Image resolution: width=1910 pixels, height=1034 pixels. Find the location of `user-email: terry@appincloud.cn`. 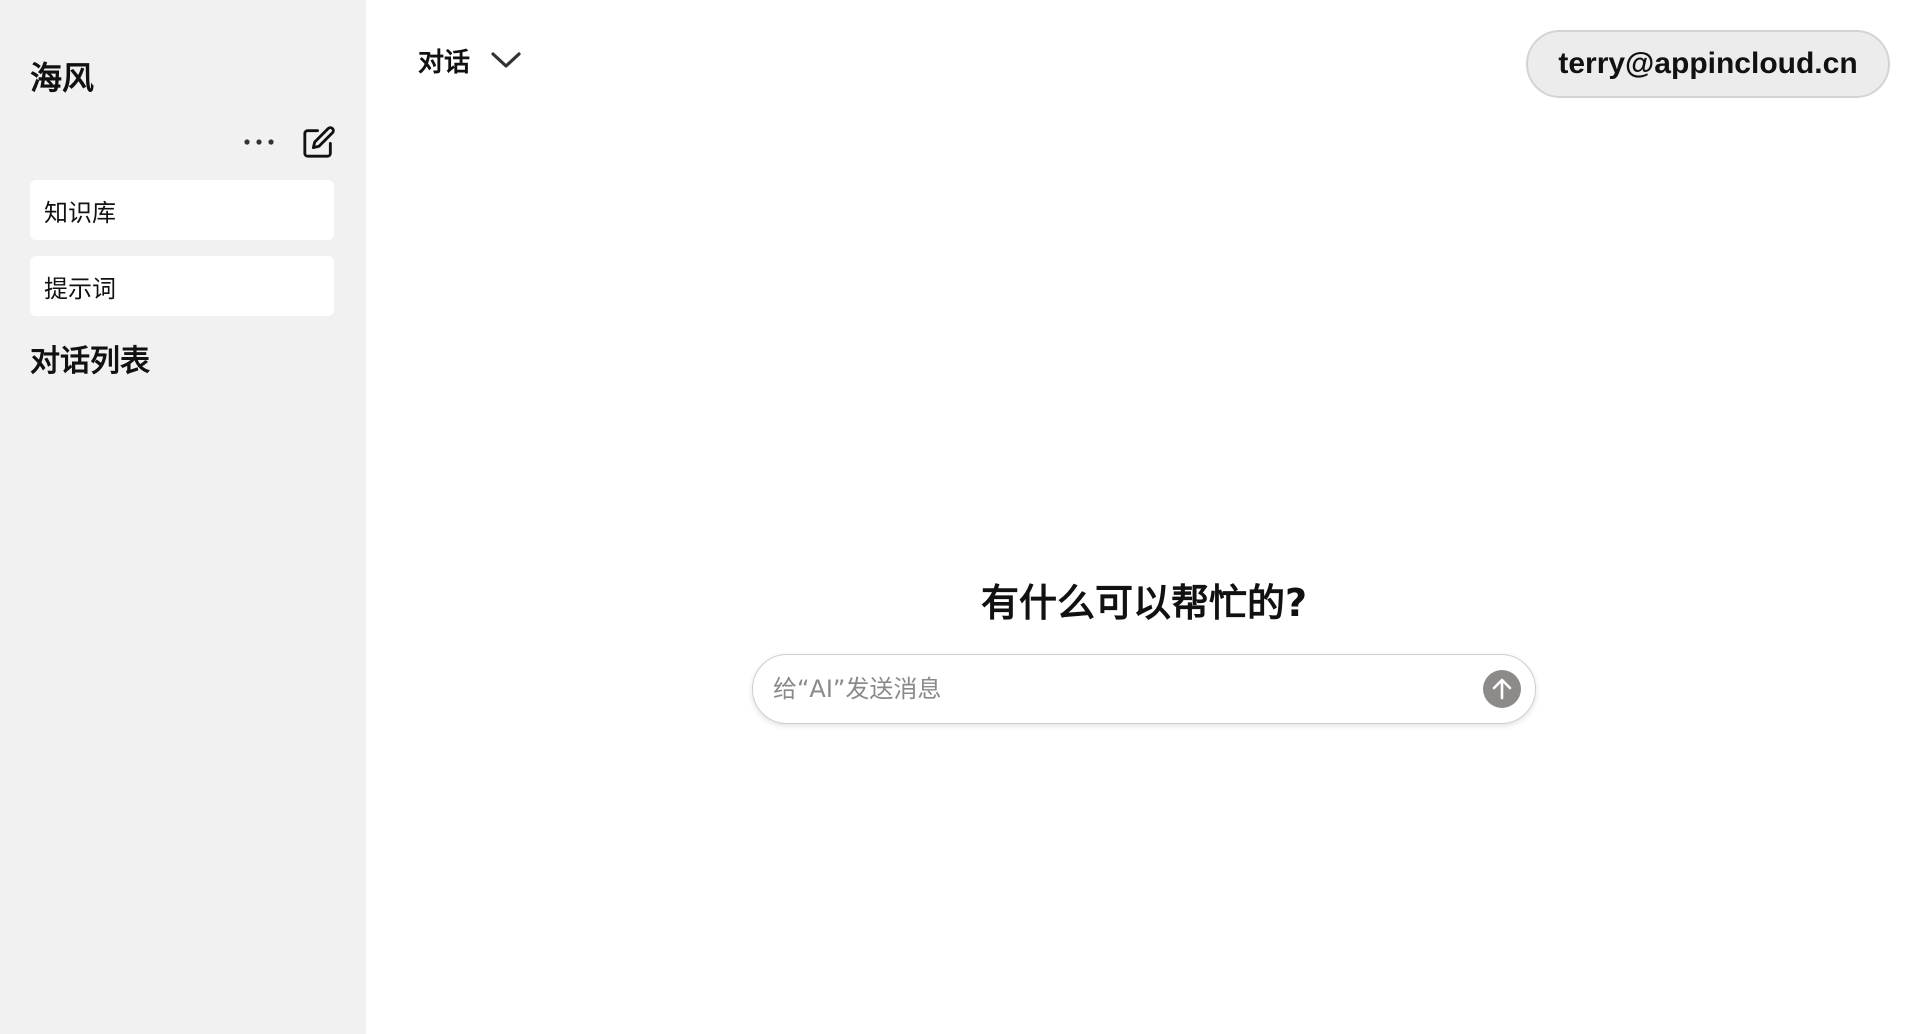

user-email: terry@appincloud.cn is located at coordinates (1708, 63).